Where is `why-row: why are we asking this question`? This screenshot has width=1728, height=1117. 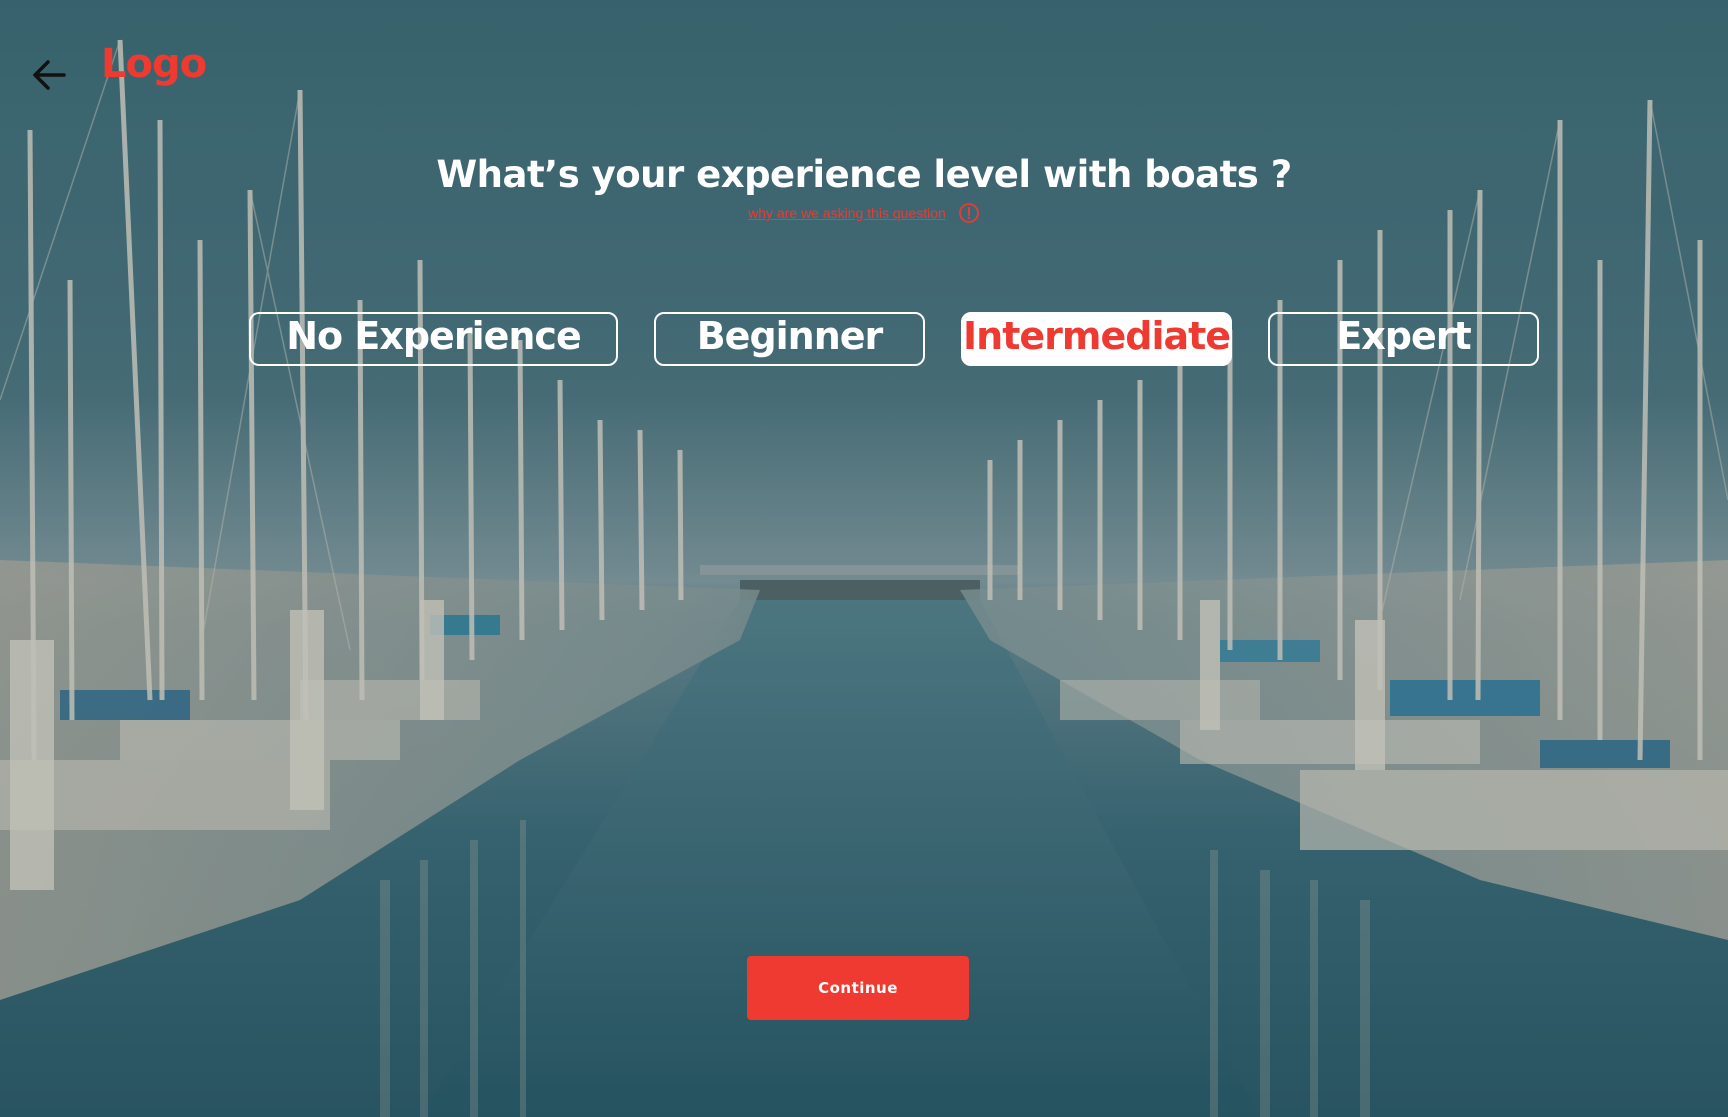
why-row: why are we asking this question is located at coordinates (864, 213).